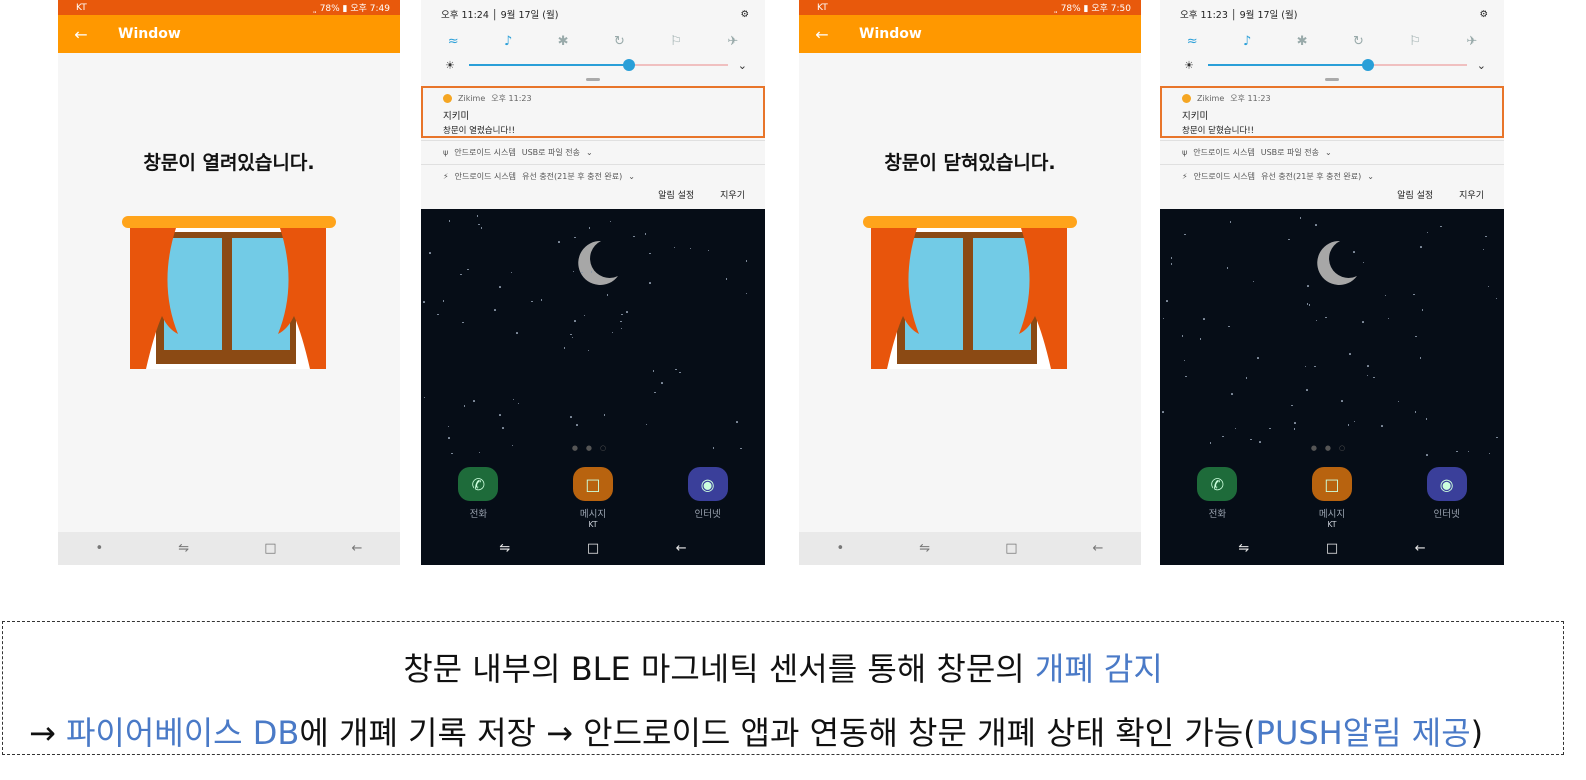 The image size is (1586, 780). What do you see at coordinates (1332, 112) in the screenshot?
I see `push-notification: Zikime 오후 11:23 지키미 창문이 닫혔습니다!!` at bounding box center [1332, 112].